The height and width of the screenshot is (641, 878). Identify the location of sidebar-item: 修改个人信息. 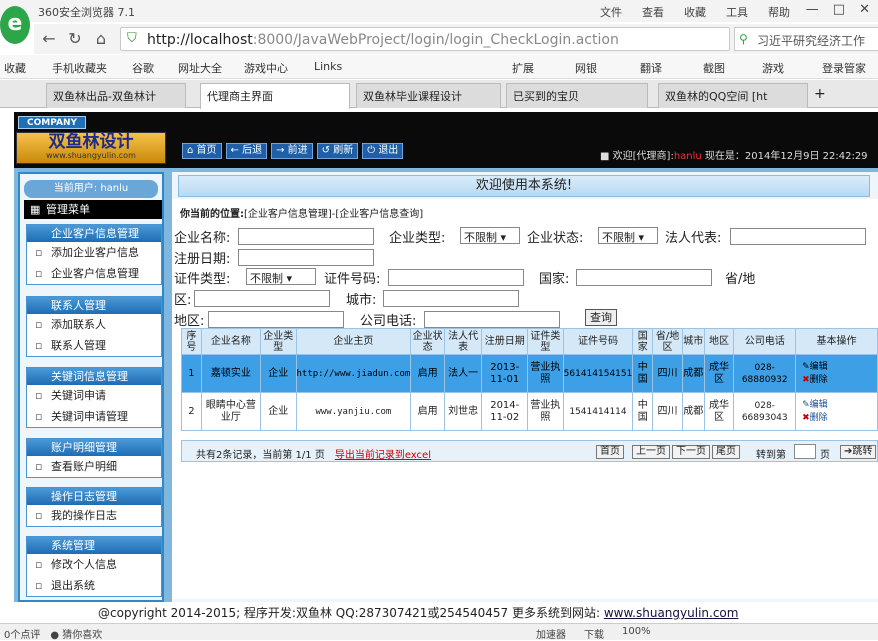
(94, 564).